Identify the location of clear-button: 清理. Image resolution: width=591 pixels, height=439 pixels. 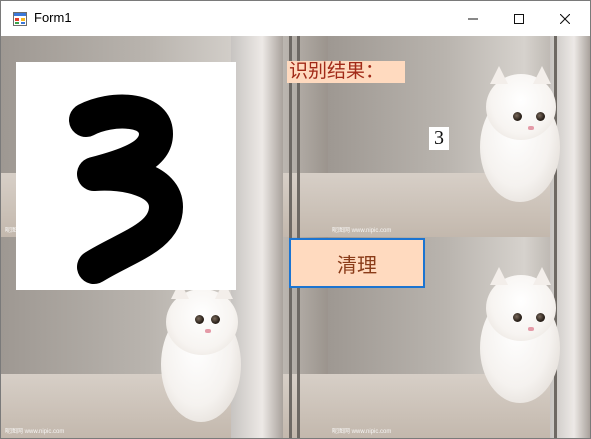
(357, 263).